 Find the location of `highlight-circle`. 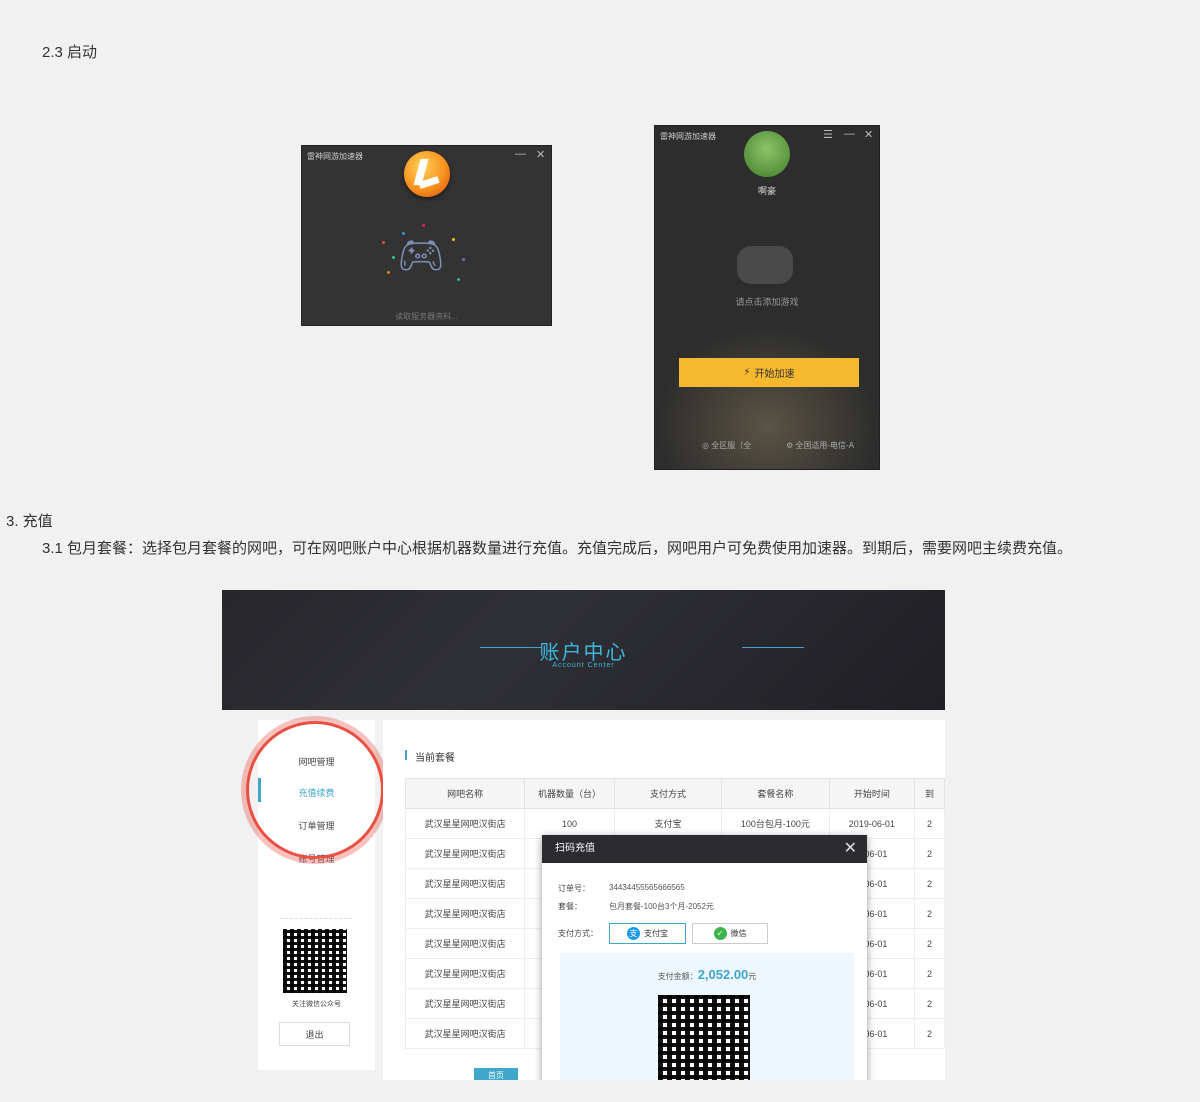

highlight-circle is located at coordinates (315, 790).